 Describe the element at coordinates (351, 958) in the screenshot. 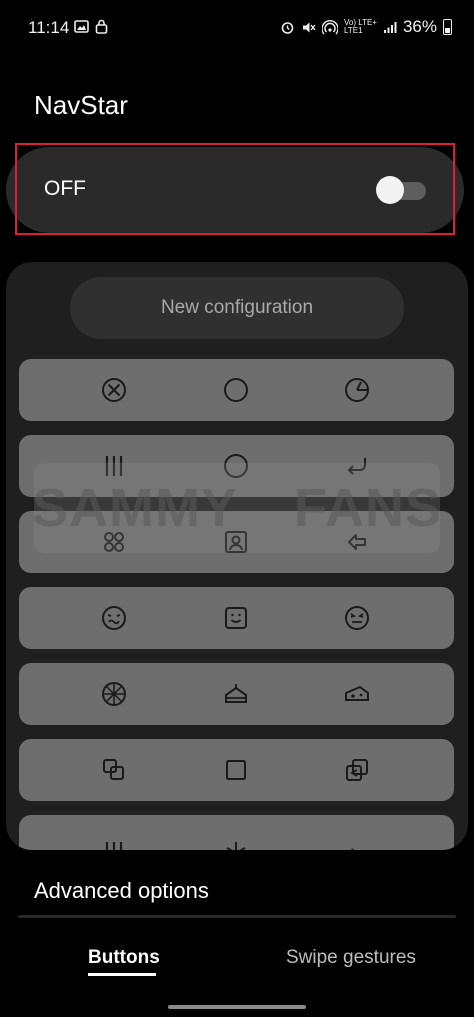

I see `tab-swipe-gestures: Swipe gestures` at that location.